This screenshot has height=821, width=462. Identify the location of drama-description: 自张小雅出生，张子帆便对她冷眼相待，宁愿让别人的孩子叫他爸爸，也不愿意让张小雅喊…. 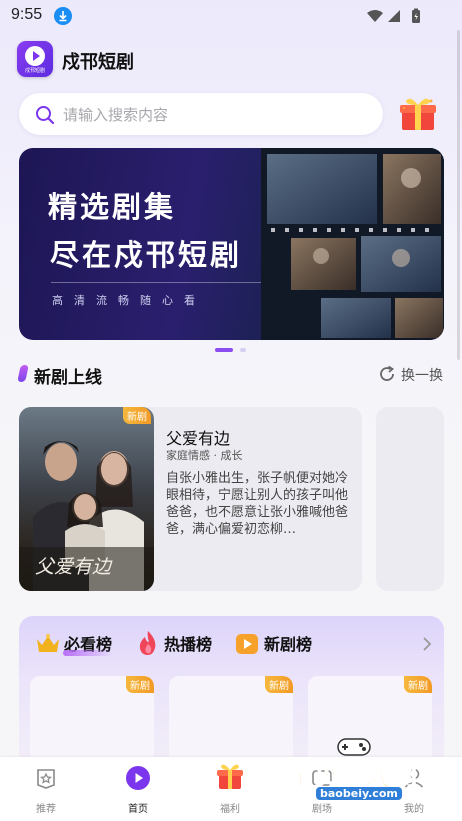
(257, 504).